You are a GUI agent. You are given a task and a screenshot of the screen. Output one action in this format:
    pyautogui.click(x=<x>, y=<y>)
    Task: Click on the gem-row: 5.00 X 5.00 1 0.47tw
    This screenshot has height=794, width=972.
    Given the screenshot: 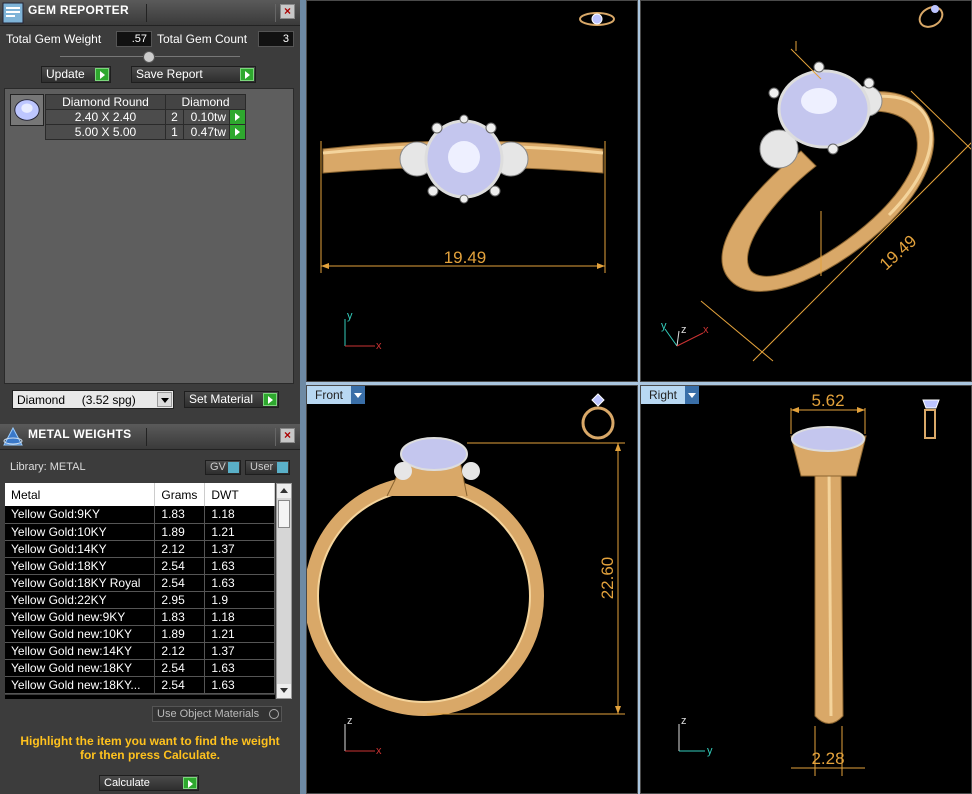 What is the action you would take?
    pyautogui.click(x=145, y=132)
    